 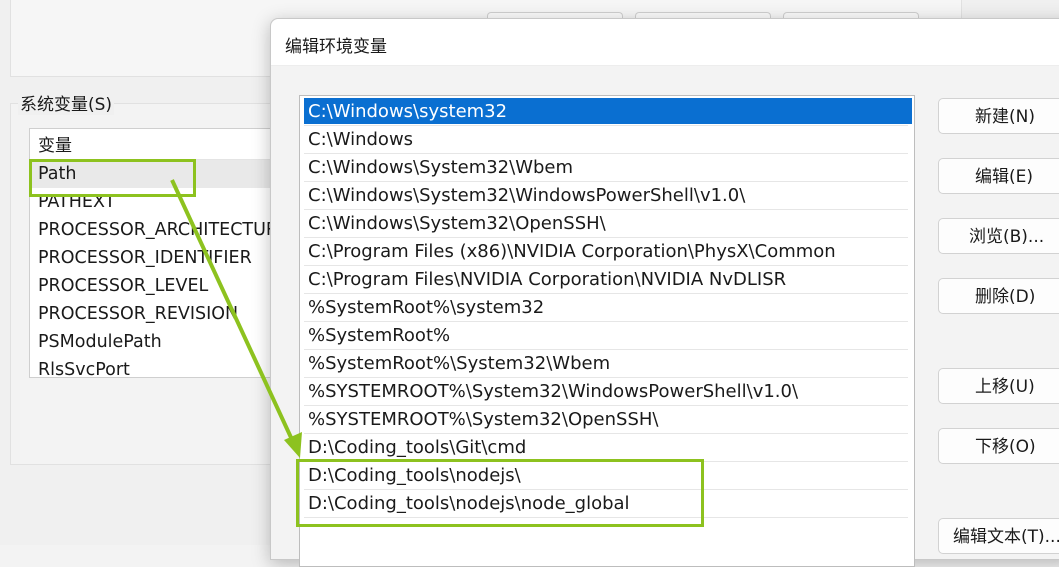 What do you see at coordinates (500, 493) in the screenshot?
I see `nodejs-paths-highlight` at bounding box center [500, 493].